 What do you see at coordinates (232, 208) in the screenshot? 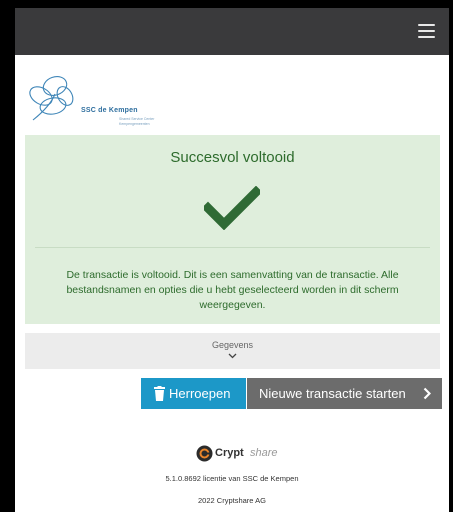
I see `checkmark-icon` at bounding box center [232, 208].